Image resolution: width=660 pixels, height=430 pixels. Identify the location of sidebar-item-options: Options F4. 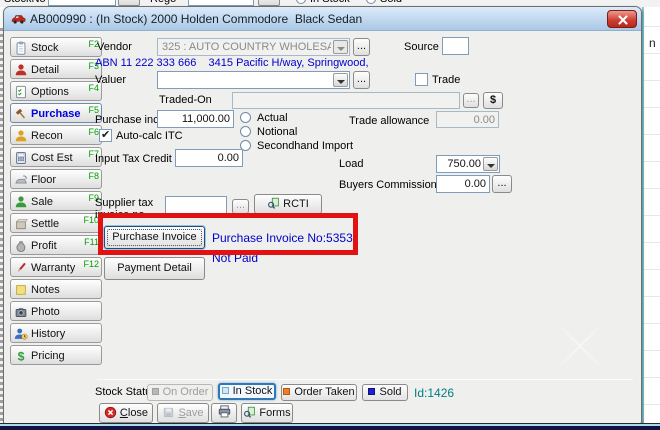
(56, 91).